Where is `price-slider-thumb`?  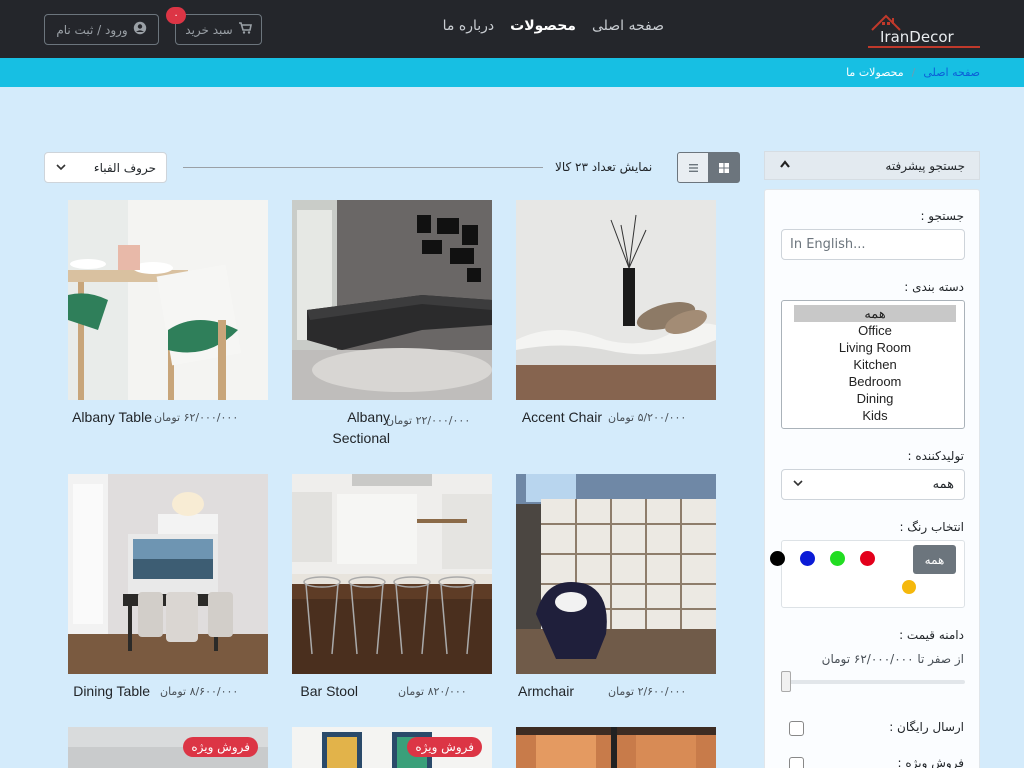 price-slider-thumb is located at coordinates (786, 681).